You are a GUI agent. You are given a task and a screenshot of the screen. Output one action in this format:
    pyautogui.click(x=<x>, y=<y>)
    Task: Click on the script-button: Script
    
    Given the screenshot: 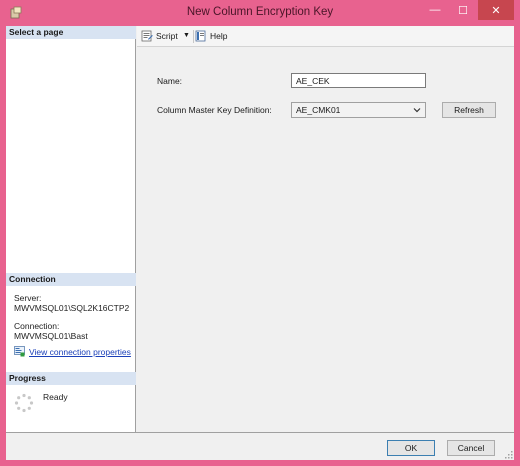 What is the action you would take?
    pyautogui.click(x=159, y=36)
    